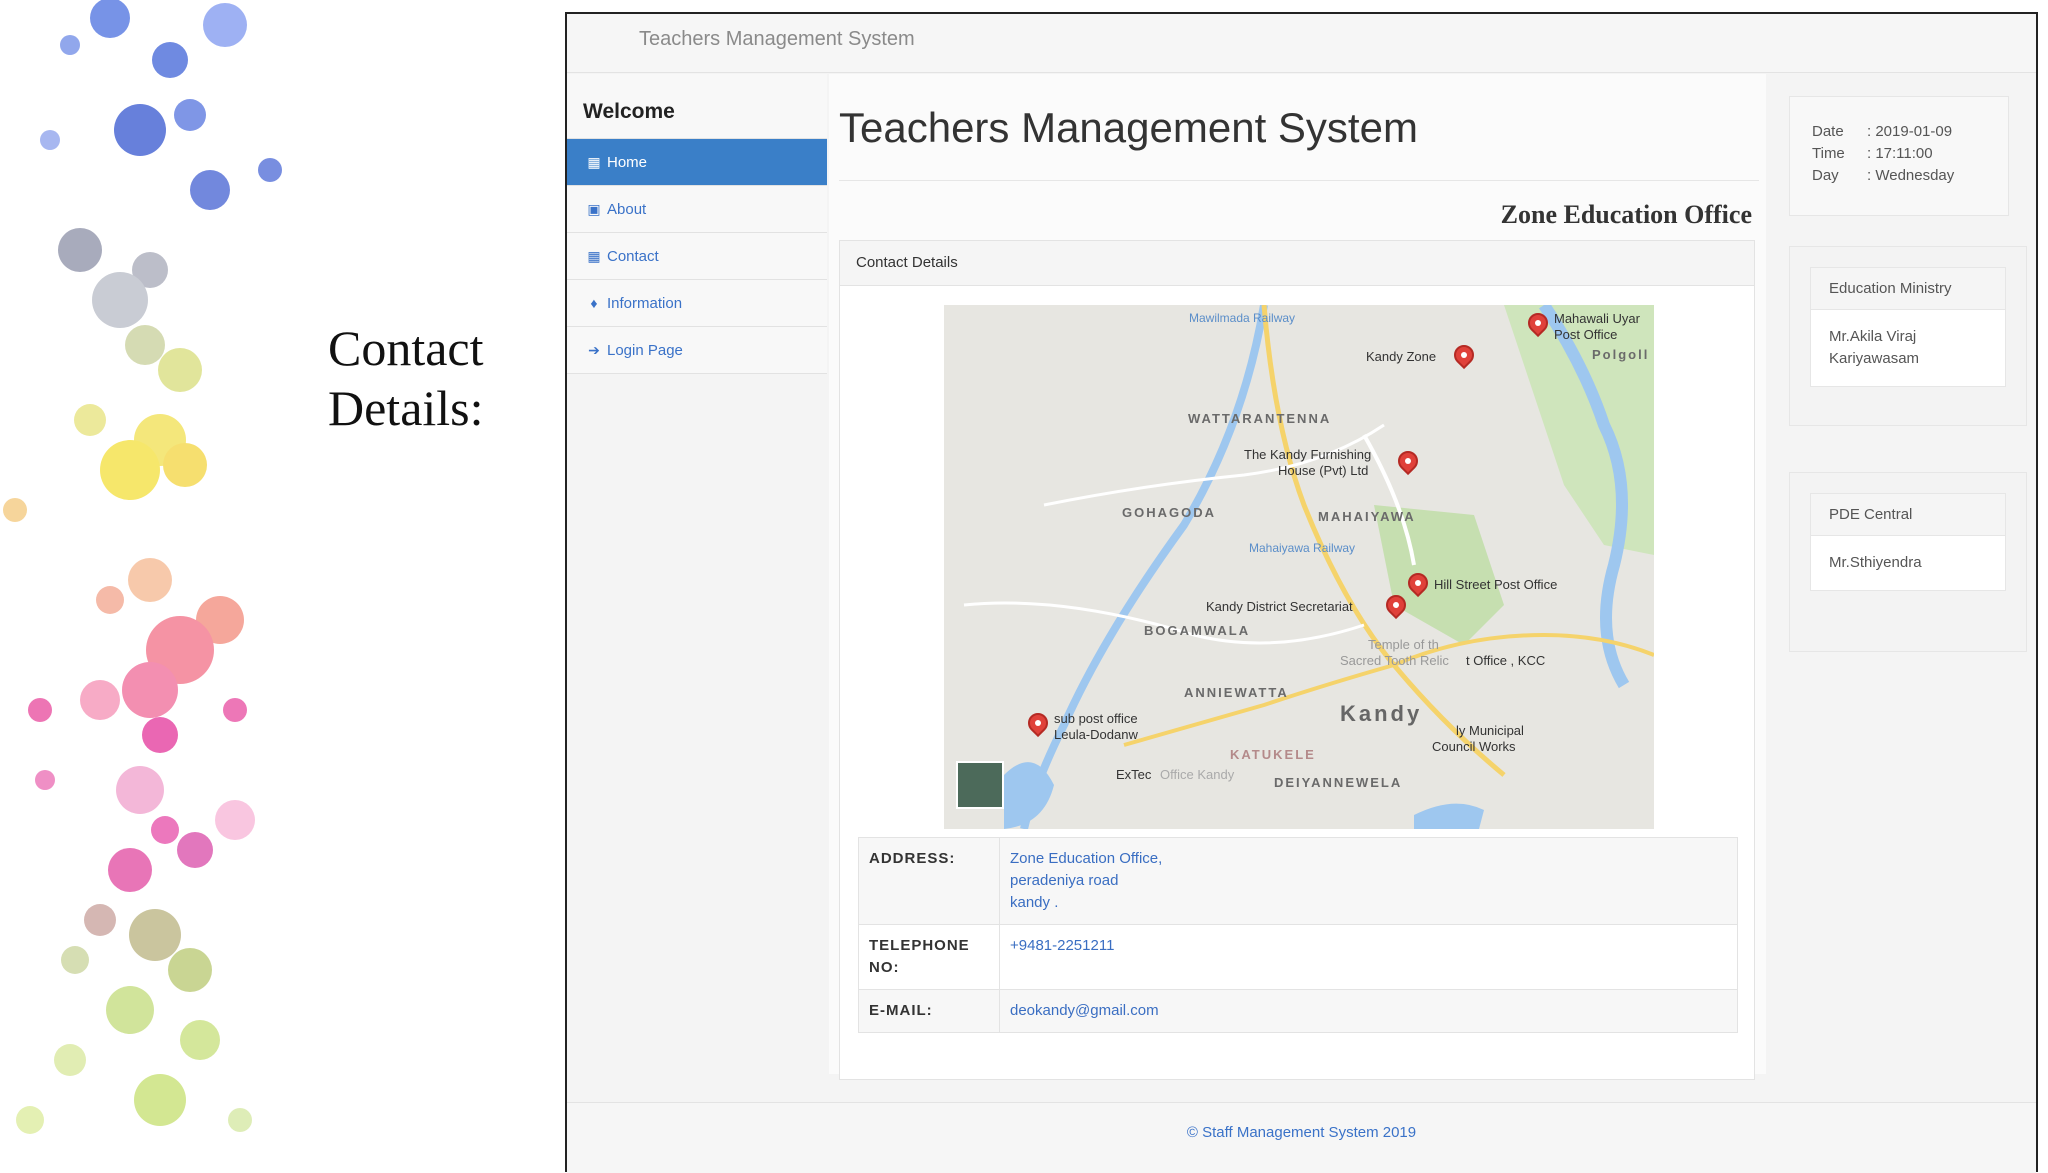  What do you see at coordinates (1086, 858) in the screenshot?
I see `address-line: Zone Education Office,` at bounding box center [1086, 858].